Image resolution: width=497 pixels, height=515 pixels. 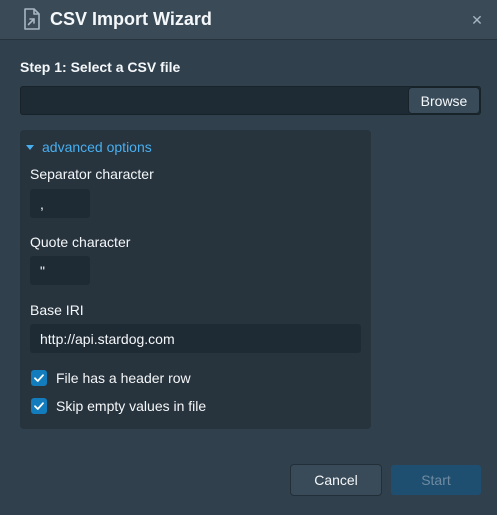 What do you see at coordinates (57, 310) in the screenshot?
I see `base-iri-label: Base IRI` at bounding box center [57, 310].